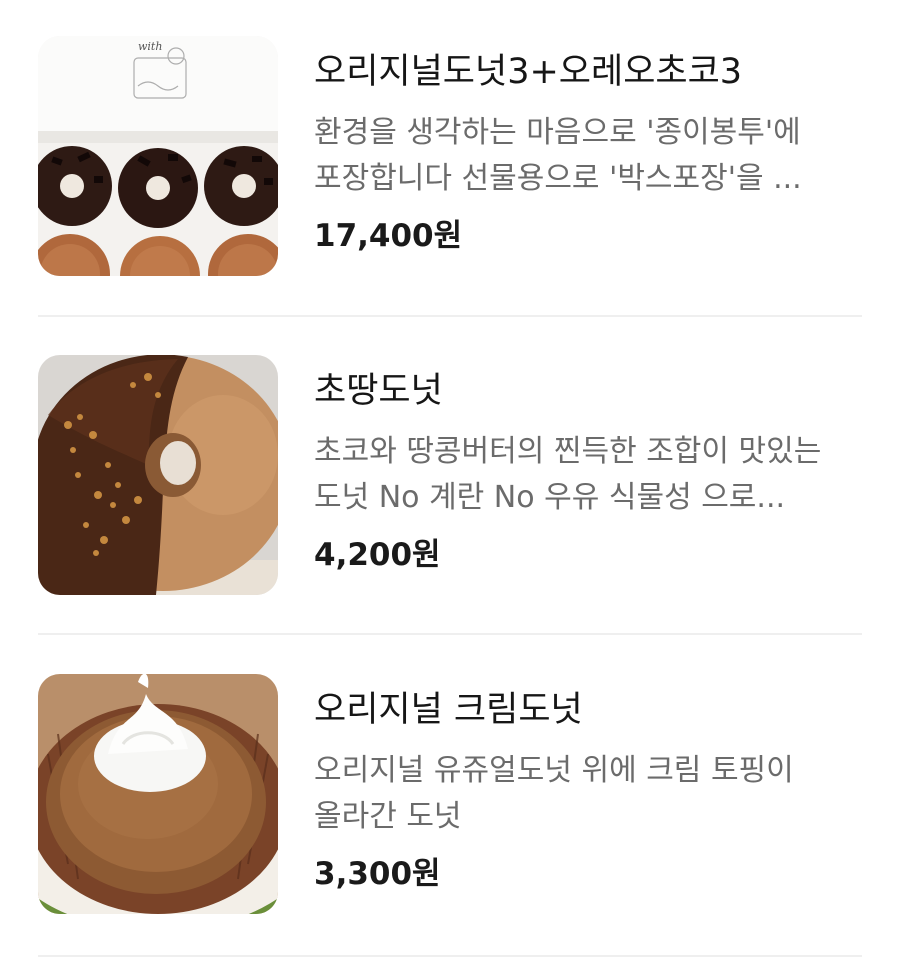 This screenshot has height=963, width=900. I want to click on menu-item-price: 3,300원, so click(377, 874).